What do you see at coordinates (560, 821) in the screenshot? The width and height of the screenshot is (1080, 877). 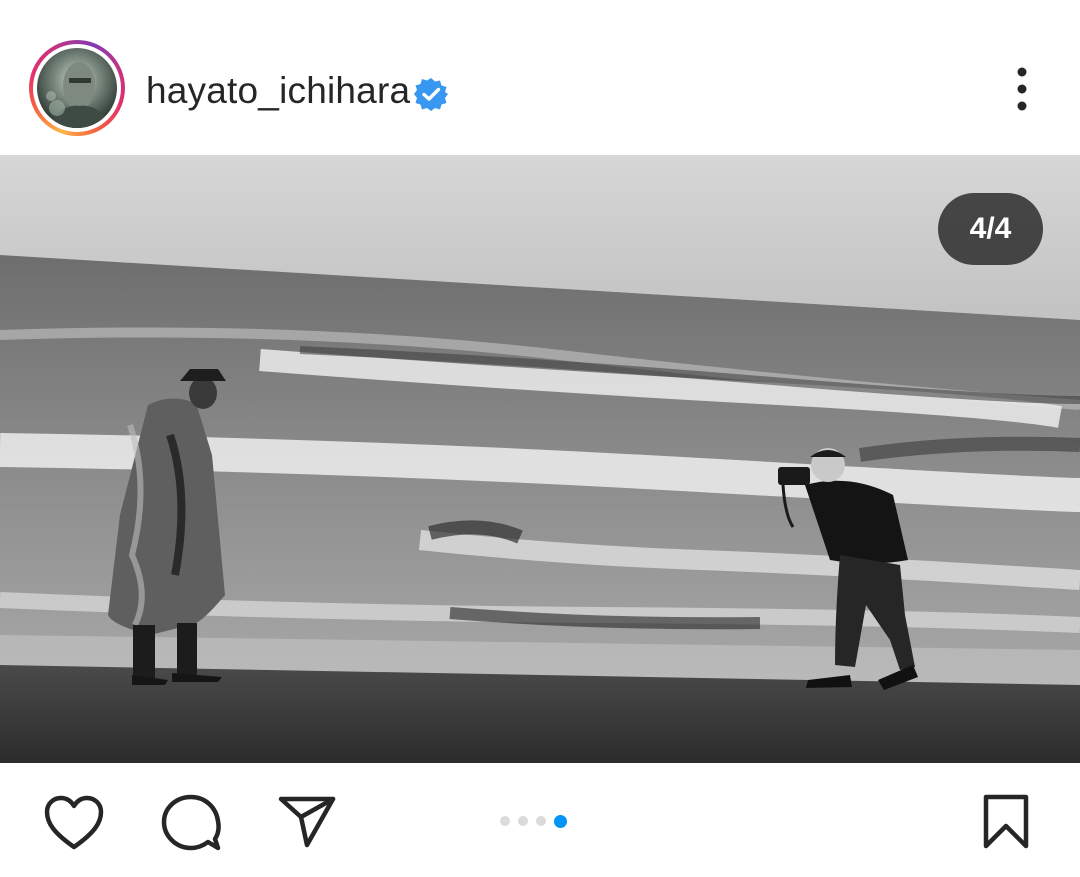 I see `carousel-dot-active` at bounding box center [560, 821].